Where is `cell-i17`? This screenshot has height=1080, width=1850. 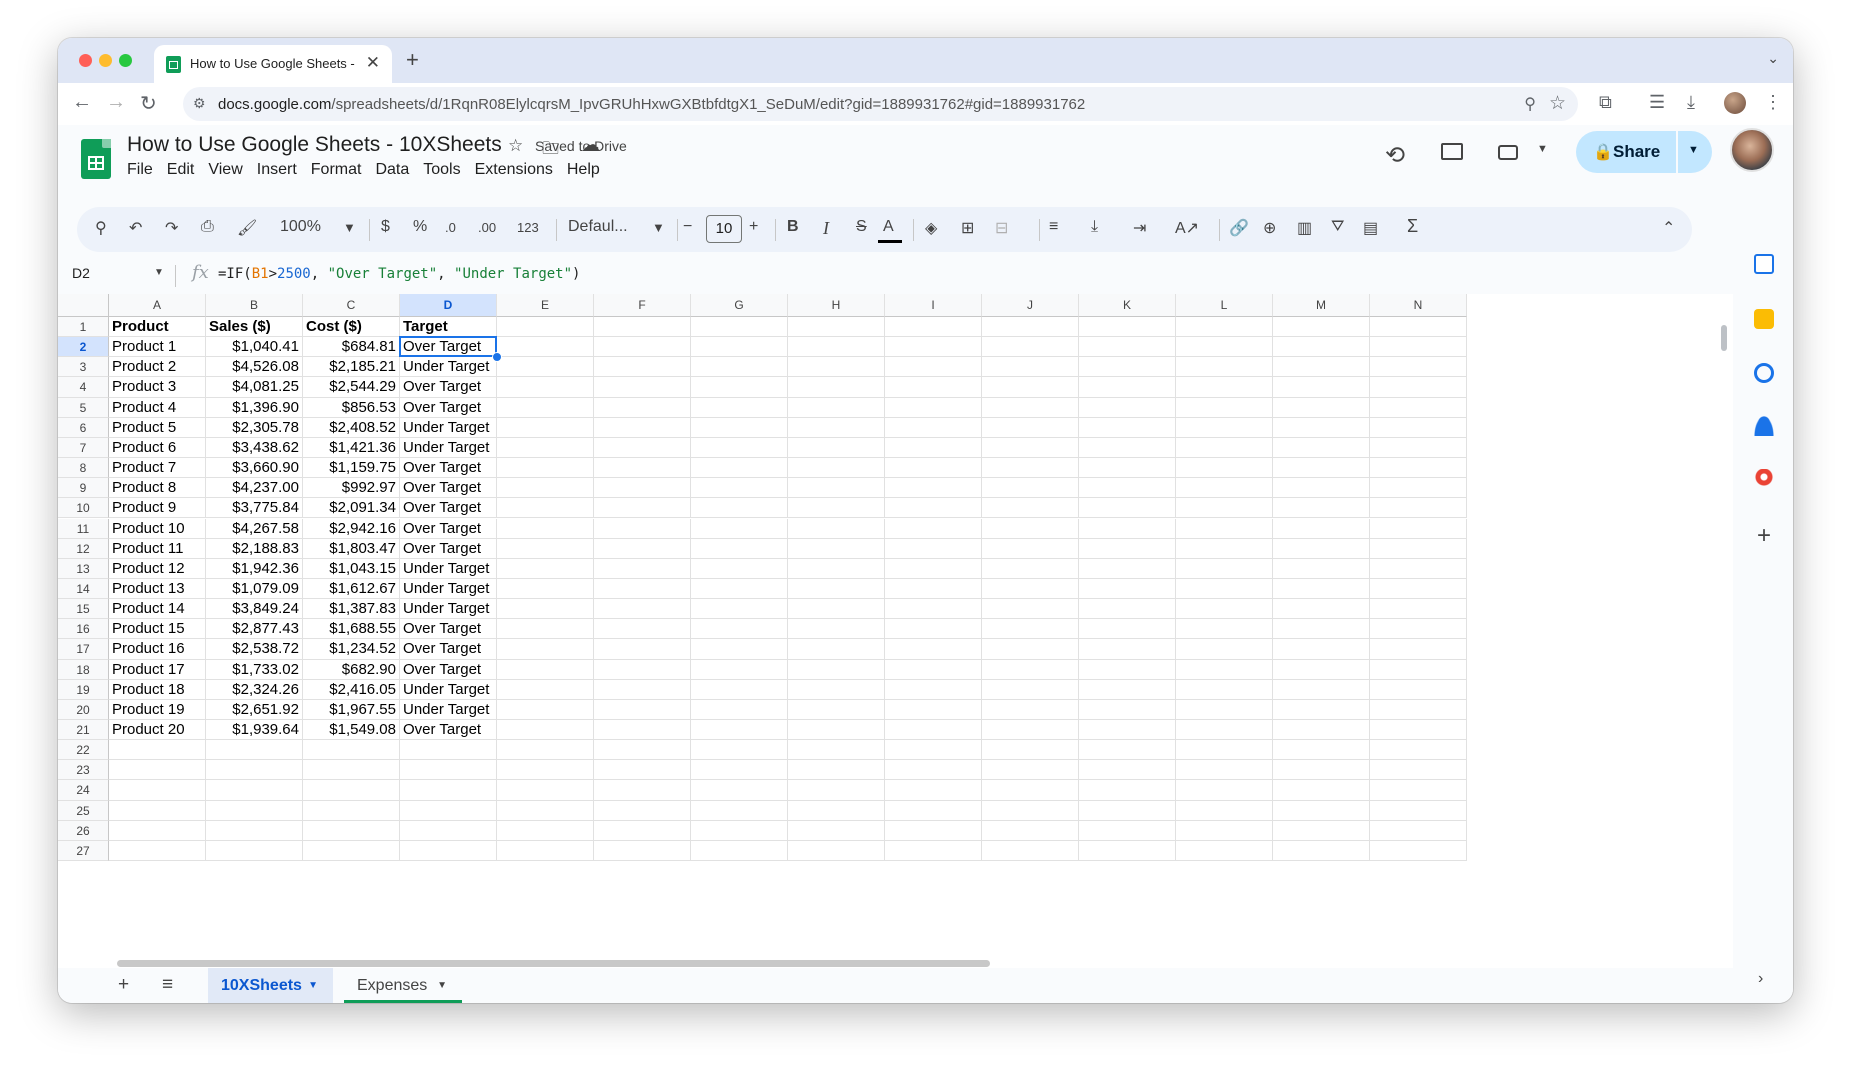
cell-i17 is located at coordinates (933, 649).